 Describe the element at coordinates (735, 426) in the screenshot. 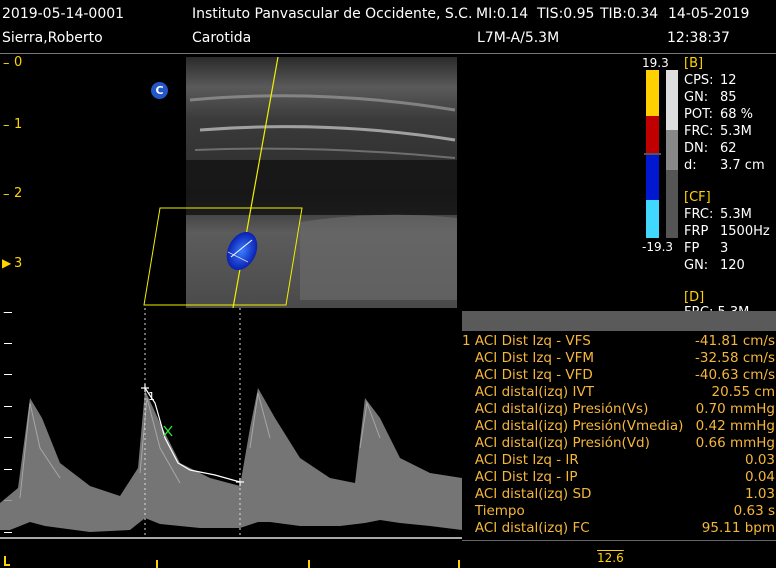

I see `measurement-value: 0.42 mmHg` at that location.